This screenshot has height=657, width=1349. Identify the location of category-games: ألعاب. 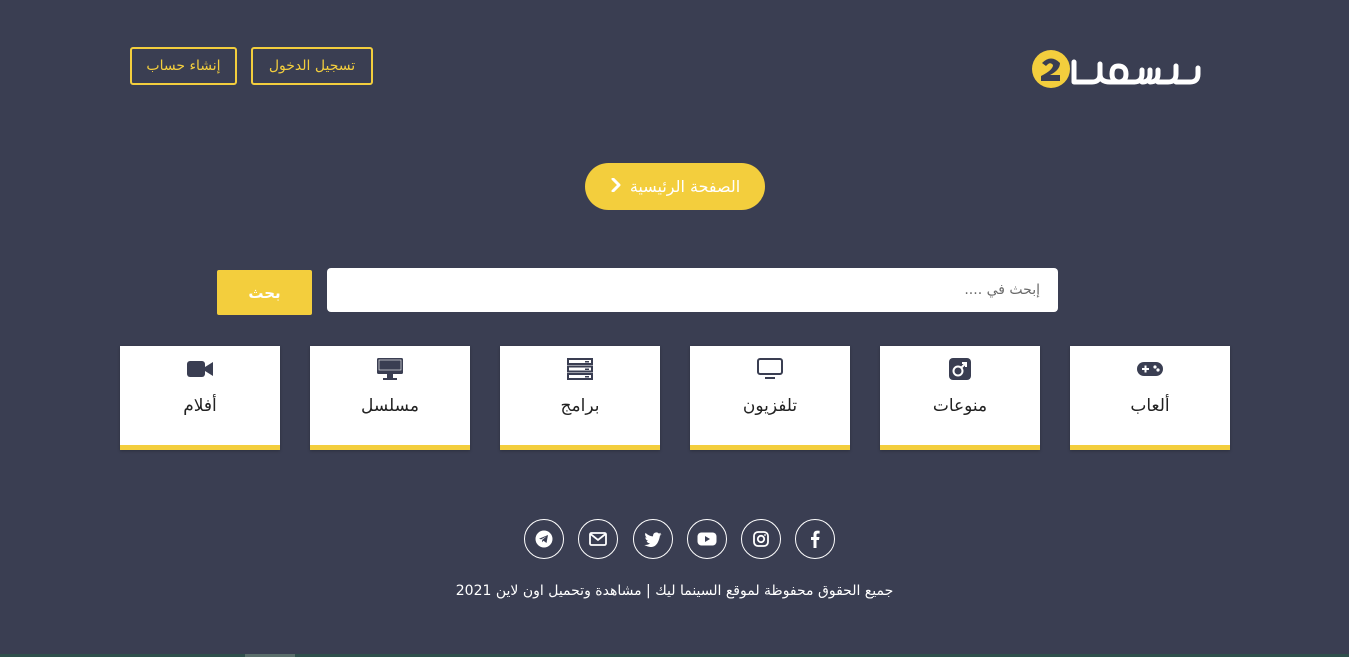
(1150, 398).